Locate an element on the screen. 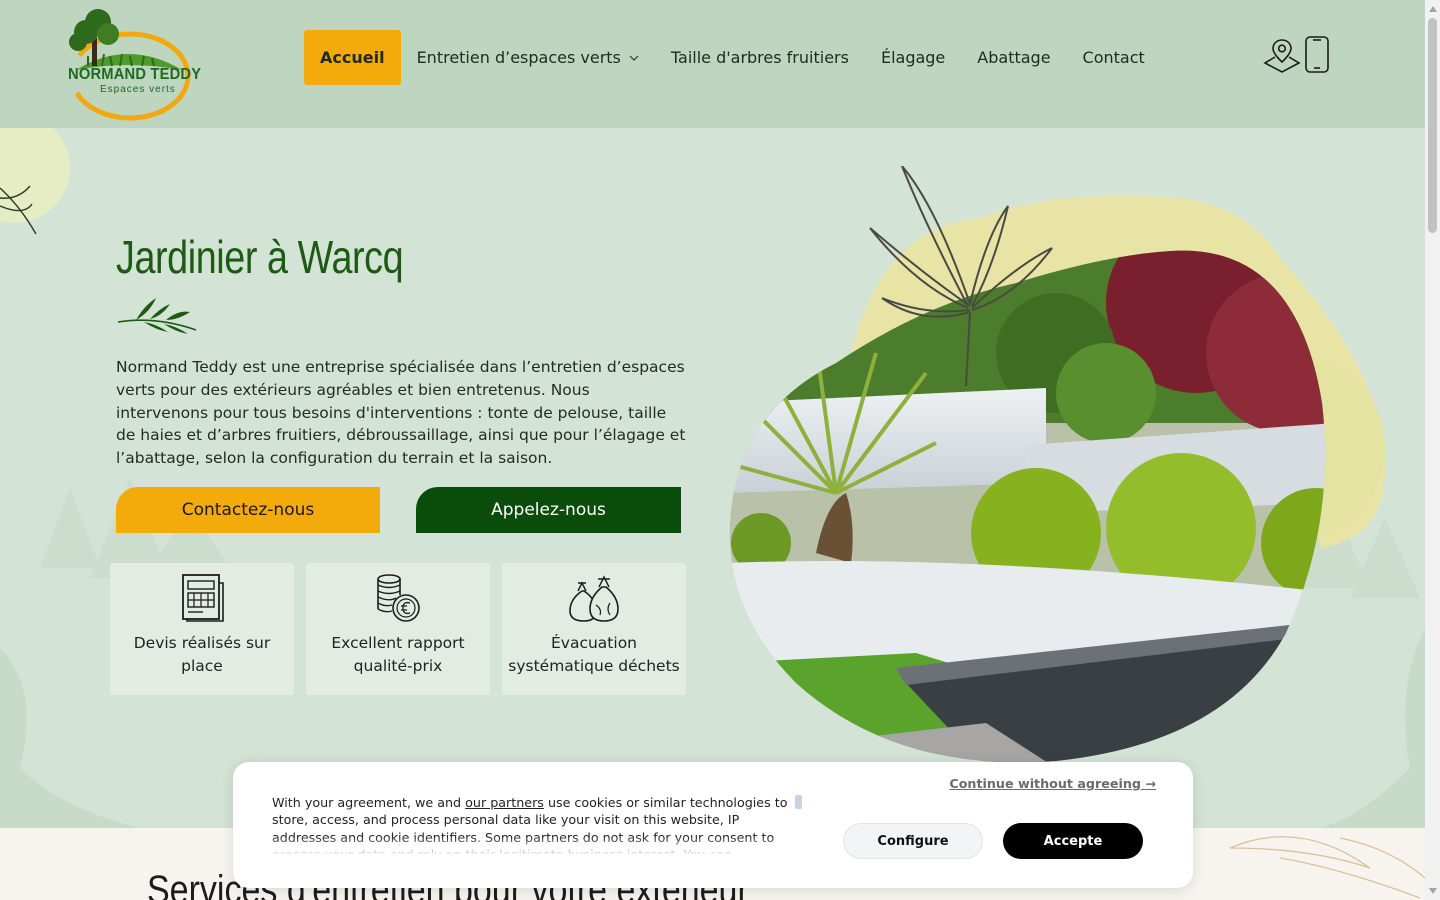  feature-label-value: Excellent rapport qualité-prix is located at coordinates (398, 654).